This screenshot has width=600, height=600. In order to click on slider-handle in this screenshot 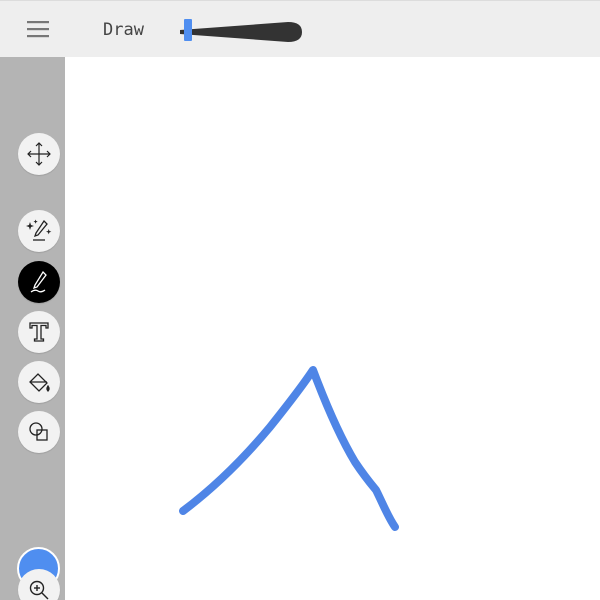, I will do `click(188, 30)`.